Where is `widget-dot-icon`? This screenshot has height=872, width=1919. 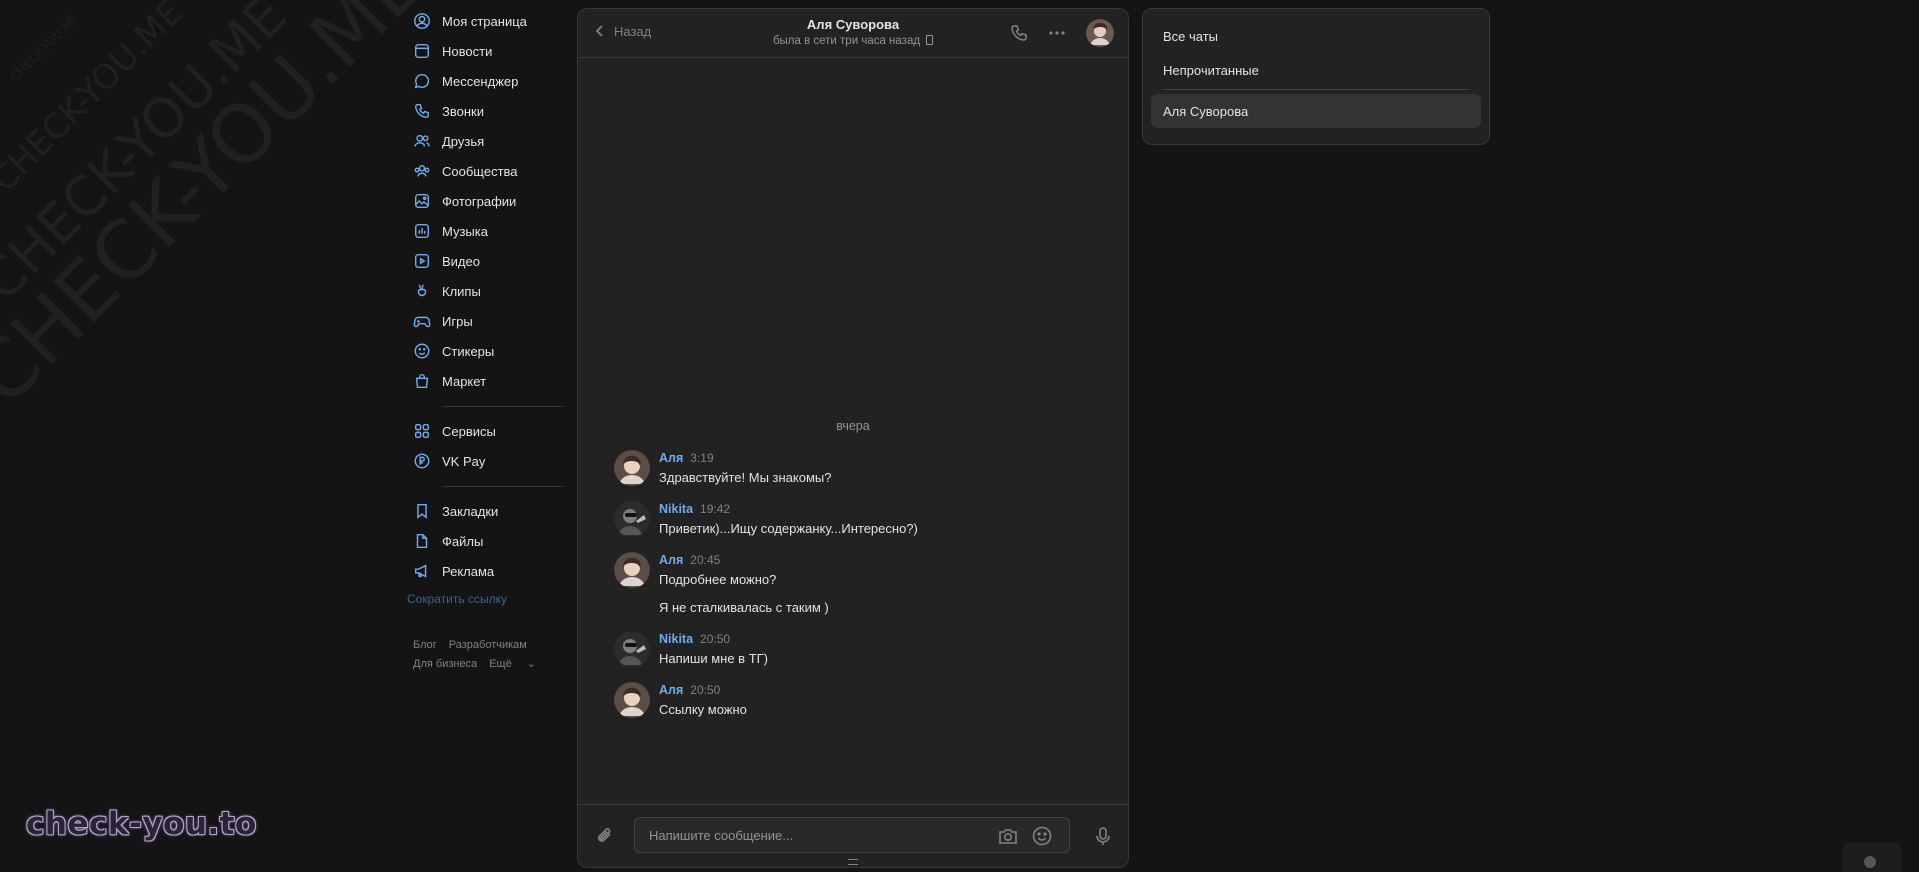
widget-dot-icon is located at coordinates (1870, 862).